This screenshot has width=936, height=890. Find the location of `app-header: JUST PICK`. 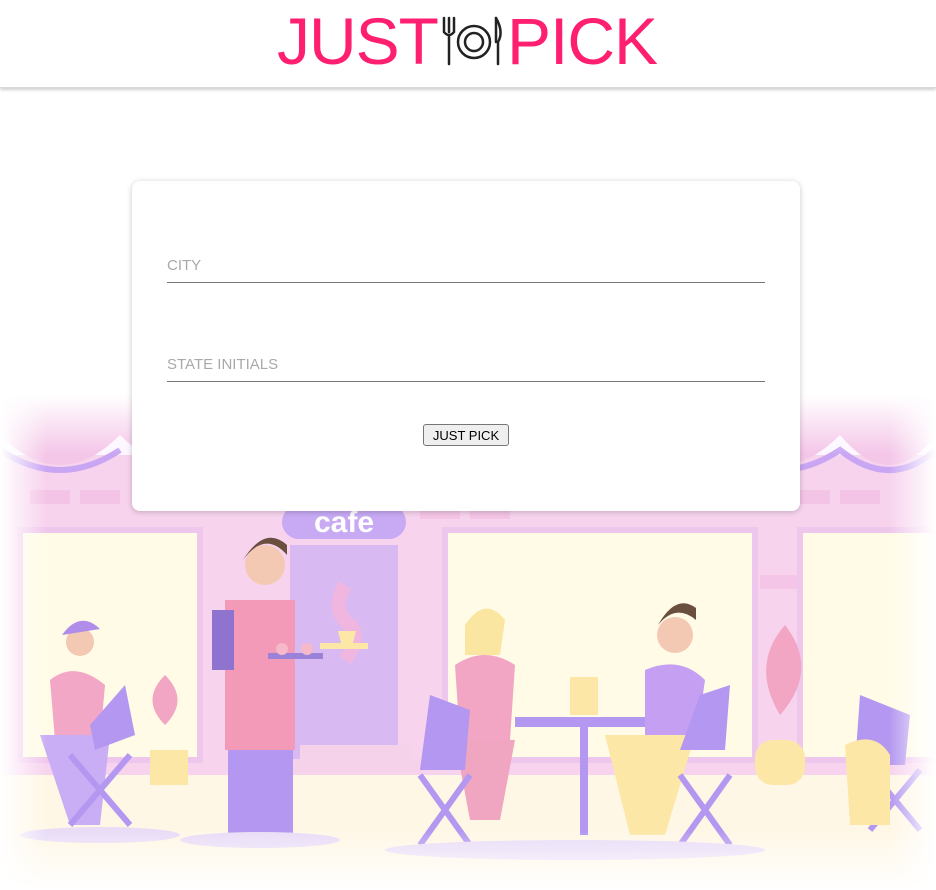

app-header: JUST PICK is located at coordinates (468, 44).